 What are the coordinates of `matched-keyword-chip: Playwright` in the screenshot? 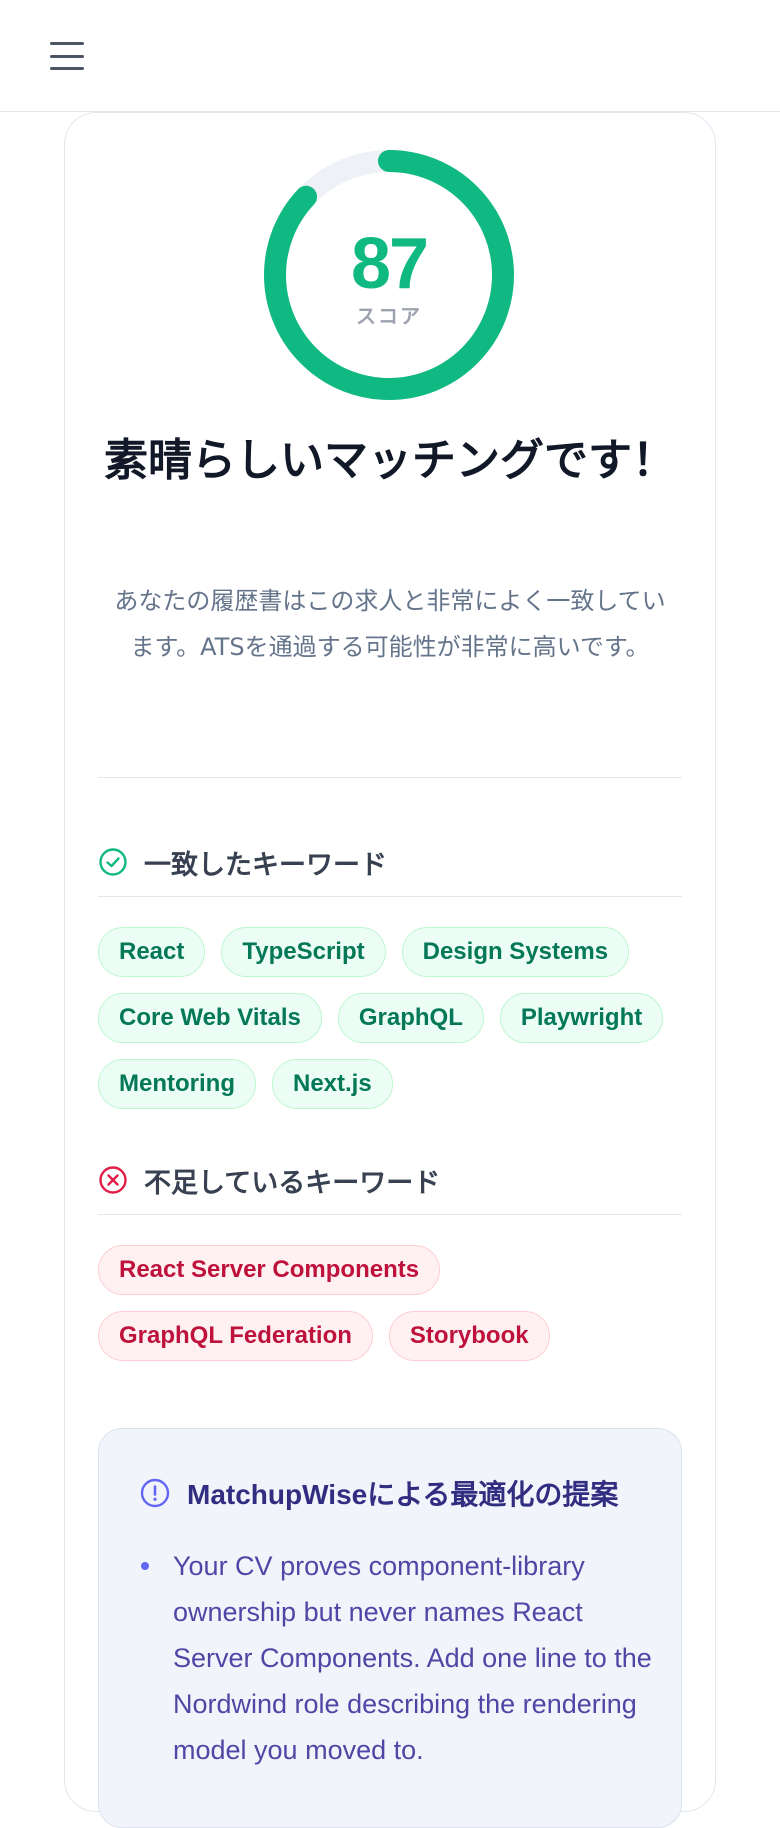 It's located at (581, 1018).